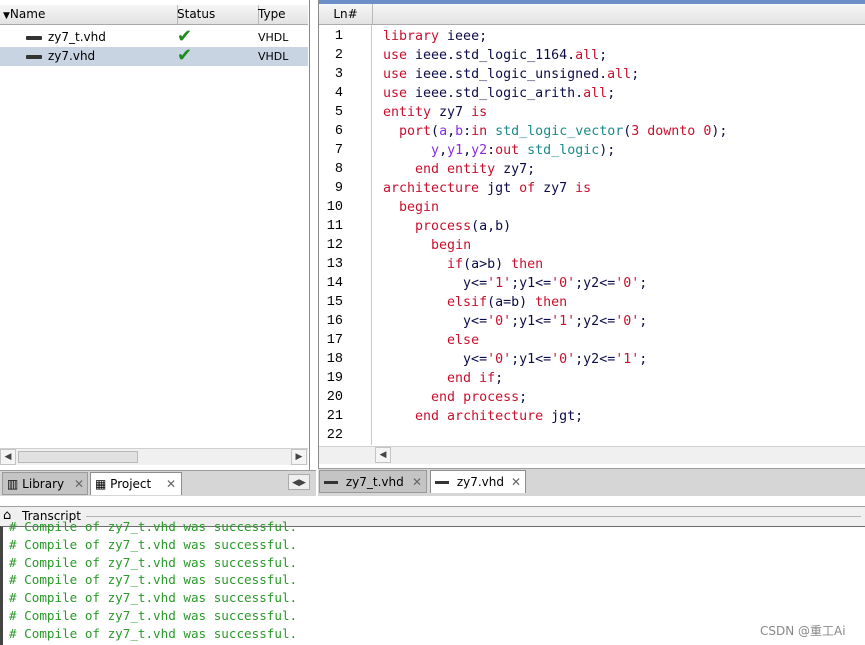 The height and width of the screenshot is (645, 865). I want to click on code-line: use ieee.std_logic_1164.all;, so click(495, 55).